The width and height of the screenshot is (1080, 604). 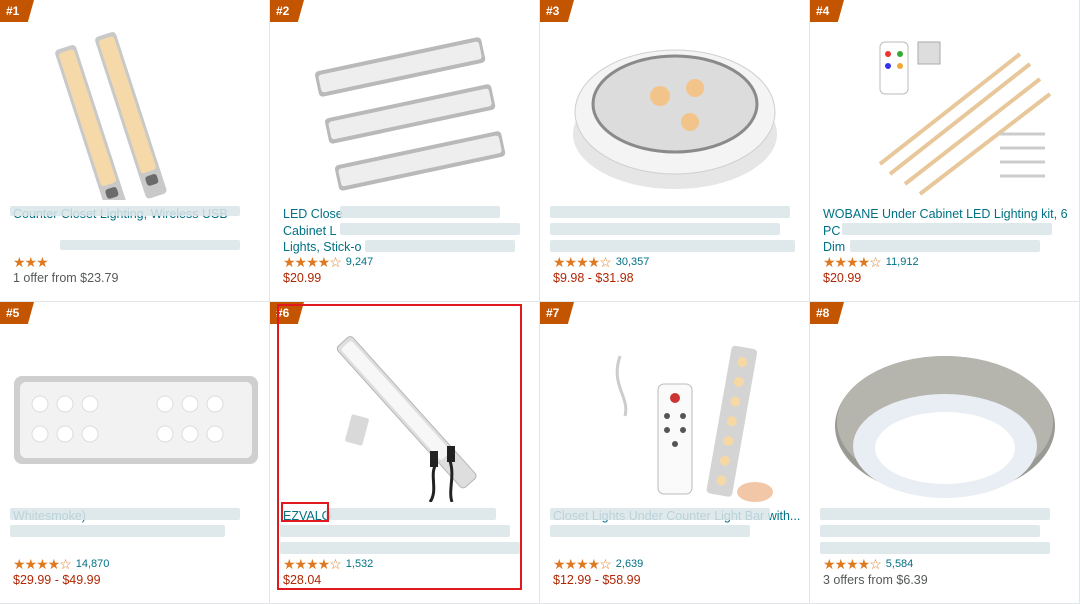 I want to click on price: $29.99 - $49.99, so click(x=57, y=580).